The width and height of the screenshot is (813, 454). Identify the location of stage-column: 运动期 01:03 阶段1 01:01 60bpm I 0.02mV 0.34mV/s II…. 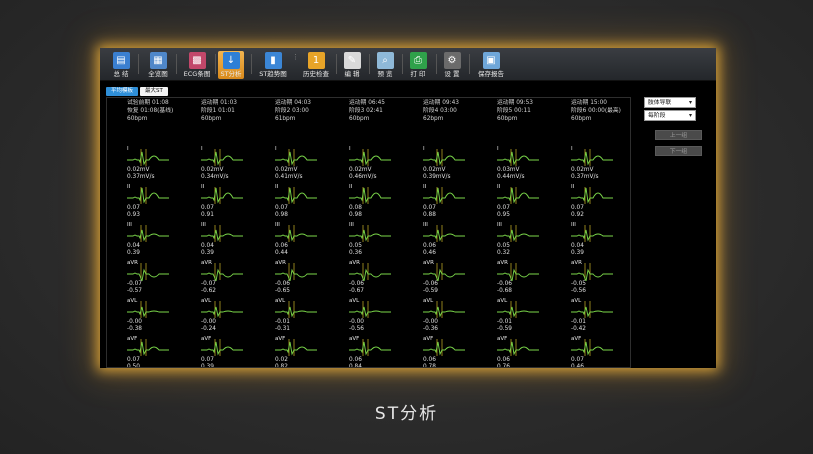
(218, 232).